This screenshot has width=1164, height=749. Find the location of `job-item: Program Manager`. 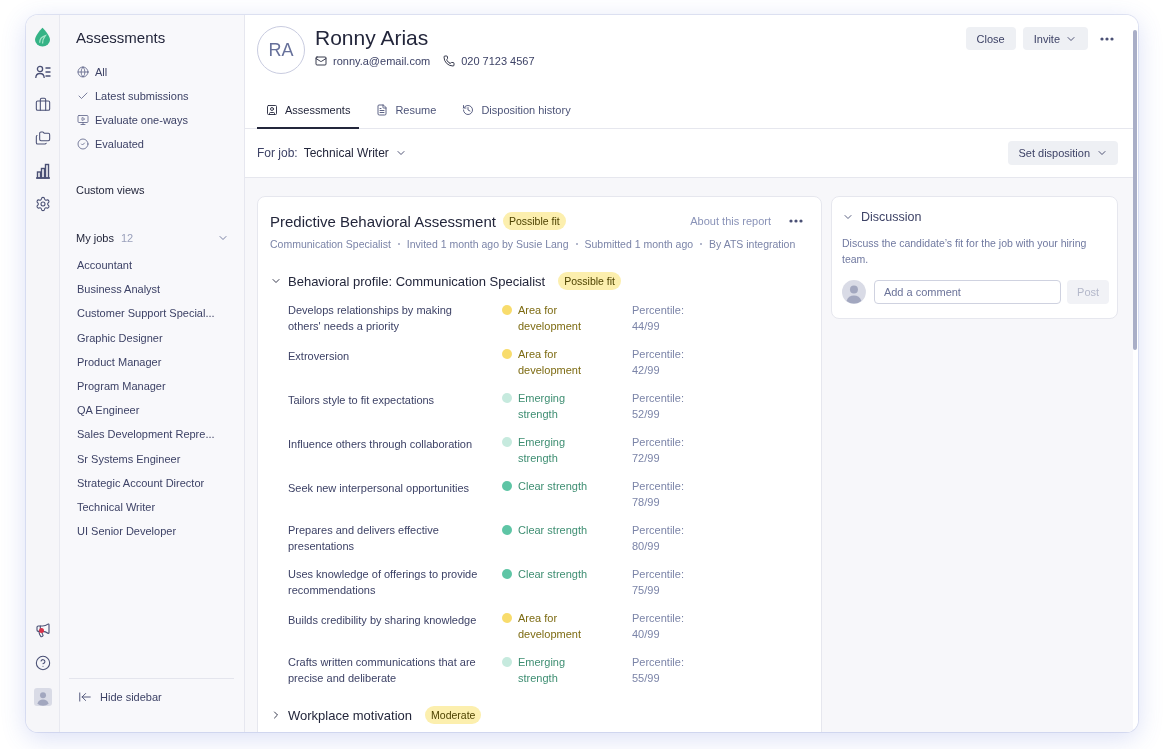

job-item: Program Manager is located at coordinates (121, 386).